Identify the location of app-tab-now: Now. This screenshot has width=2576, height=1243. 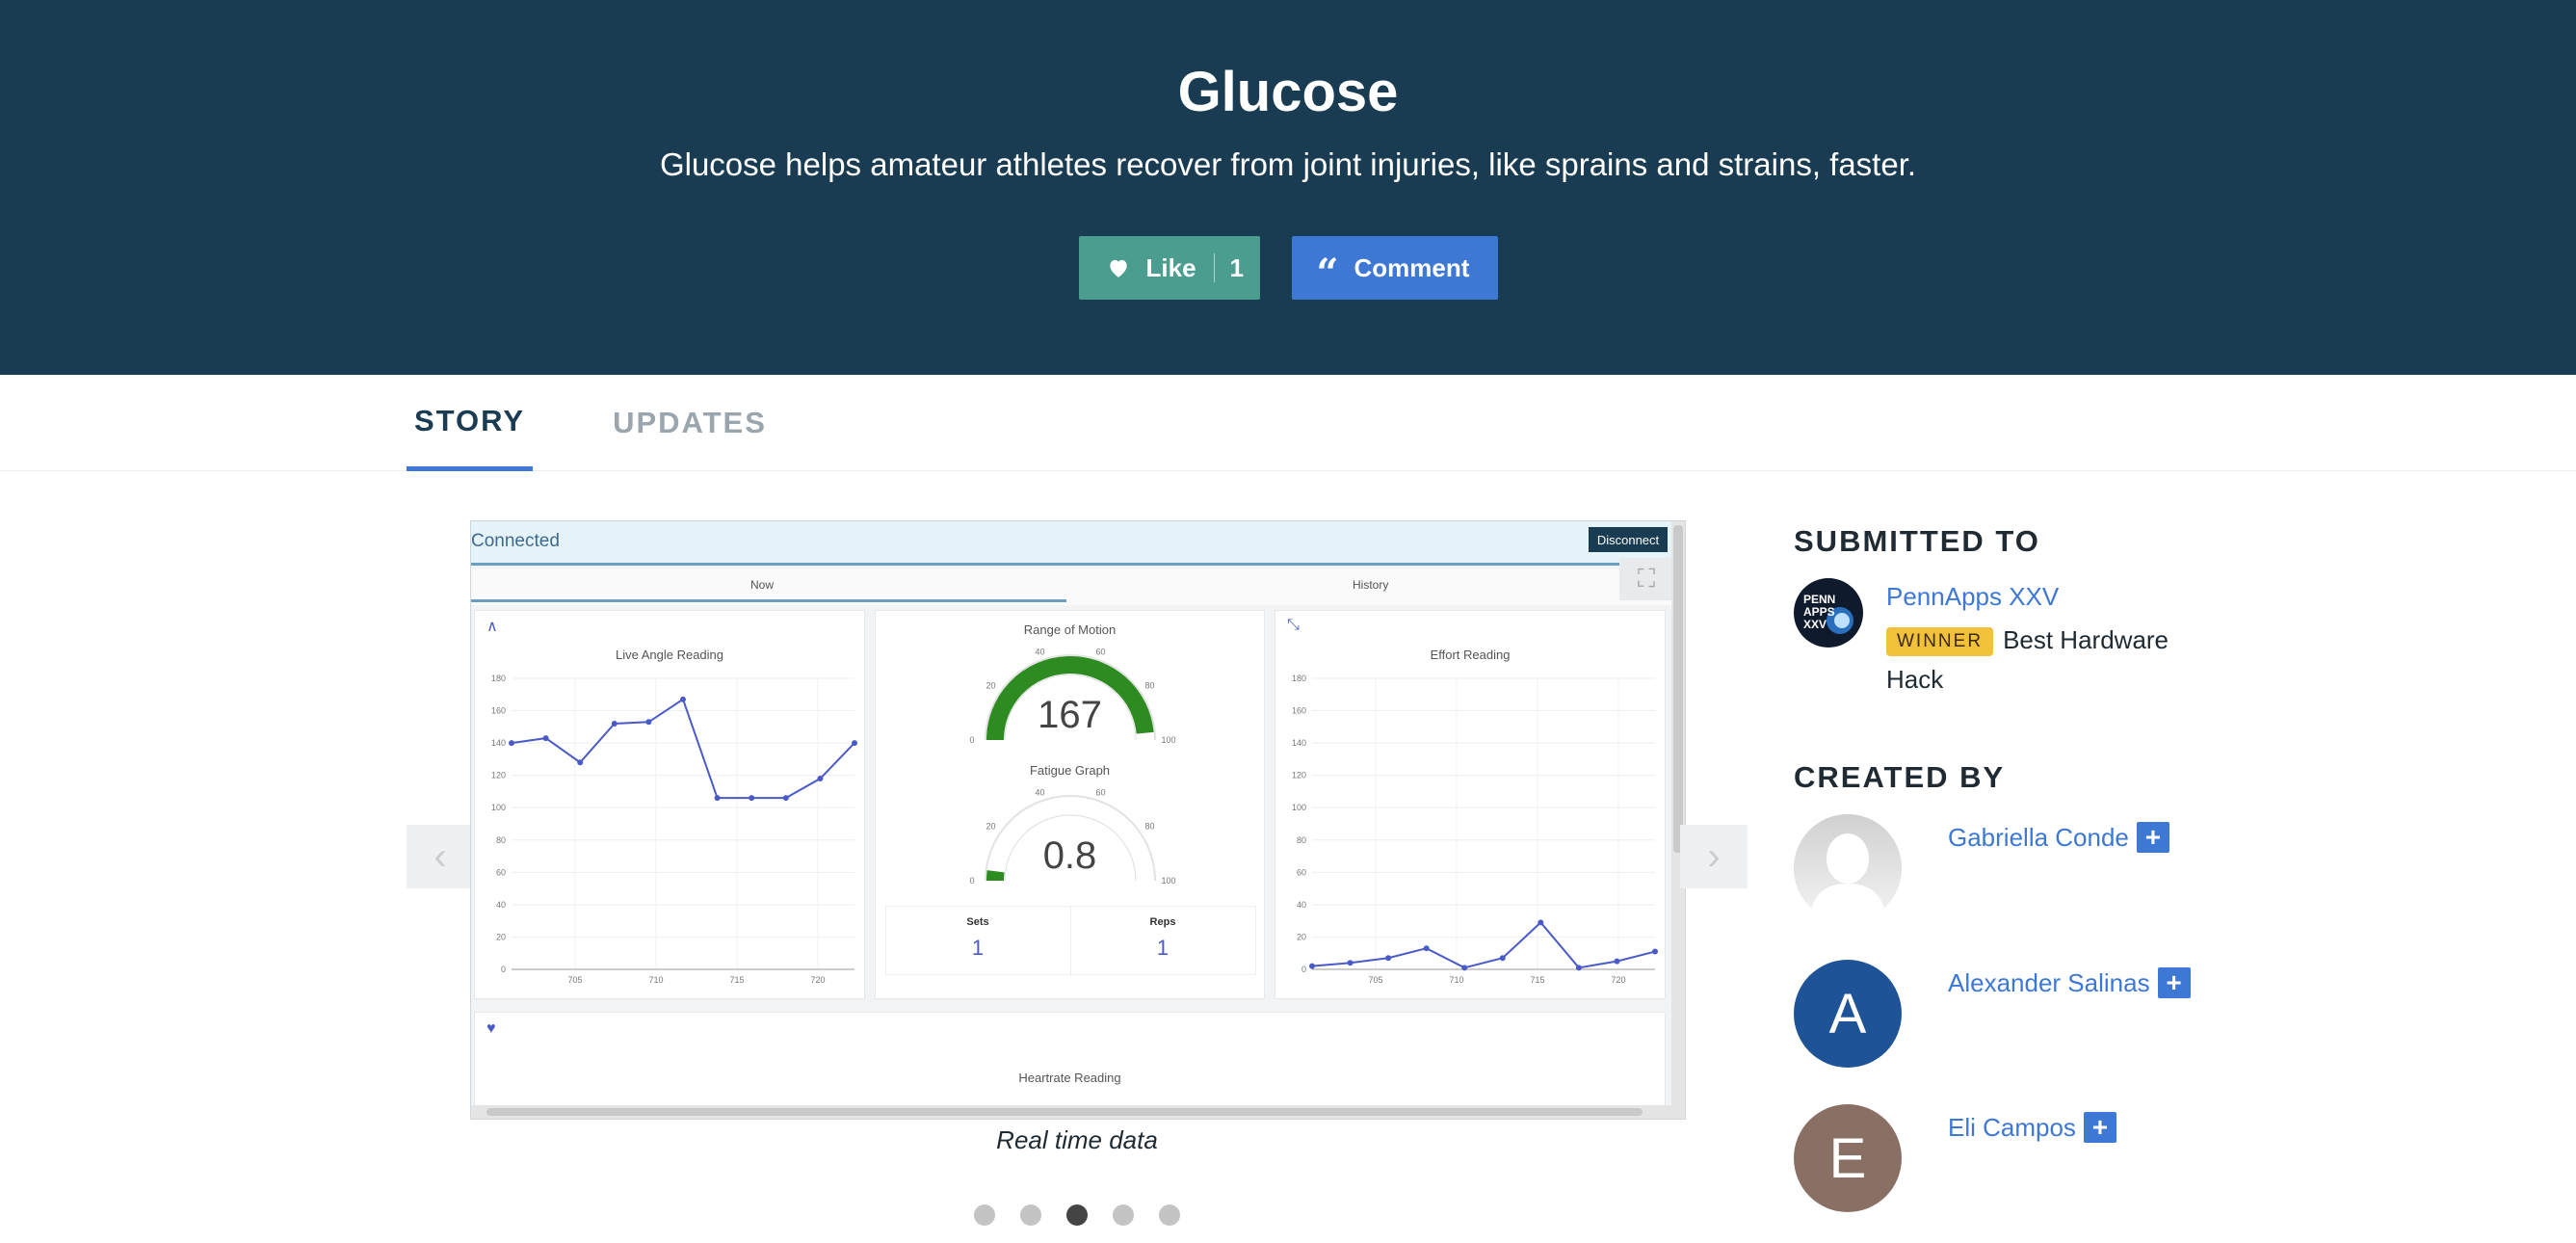
(763, 585).